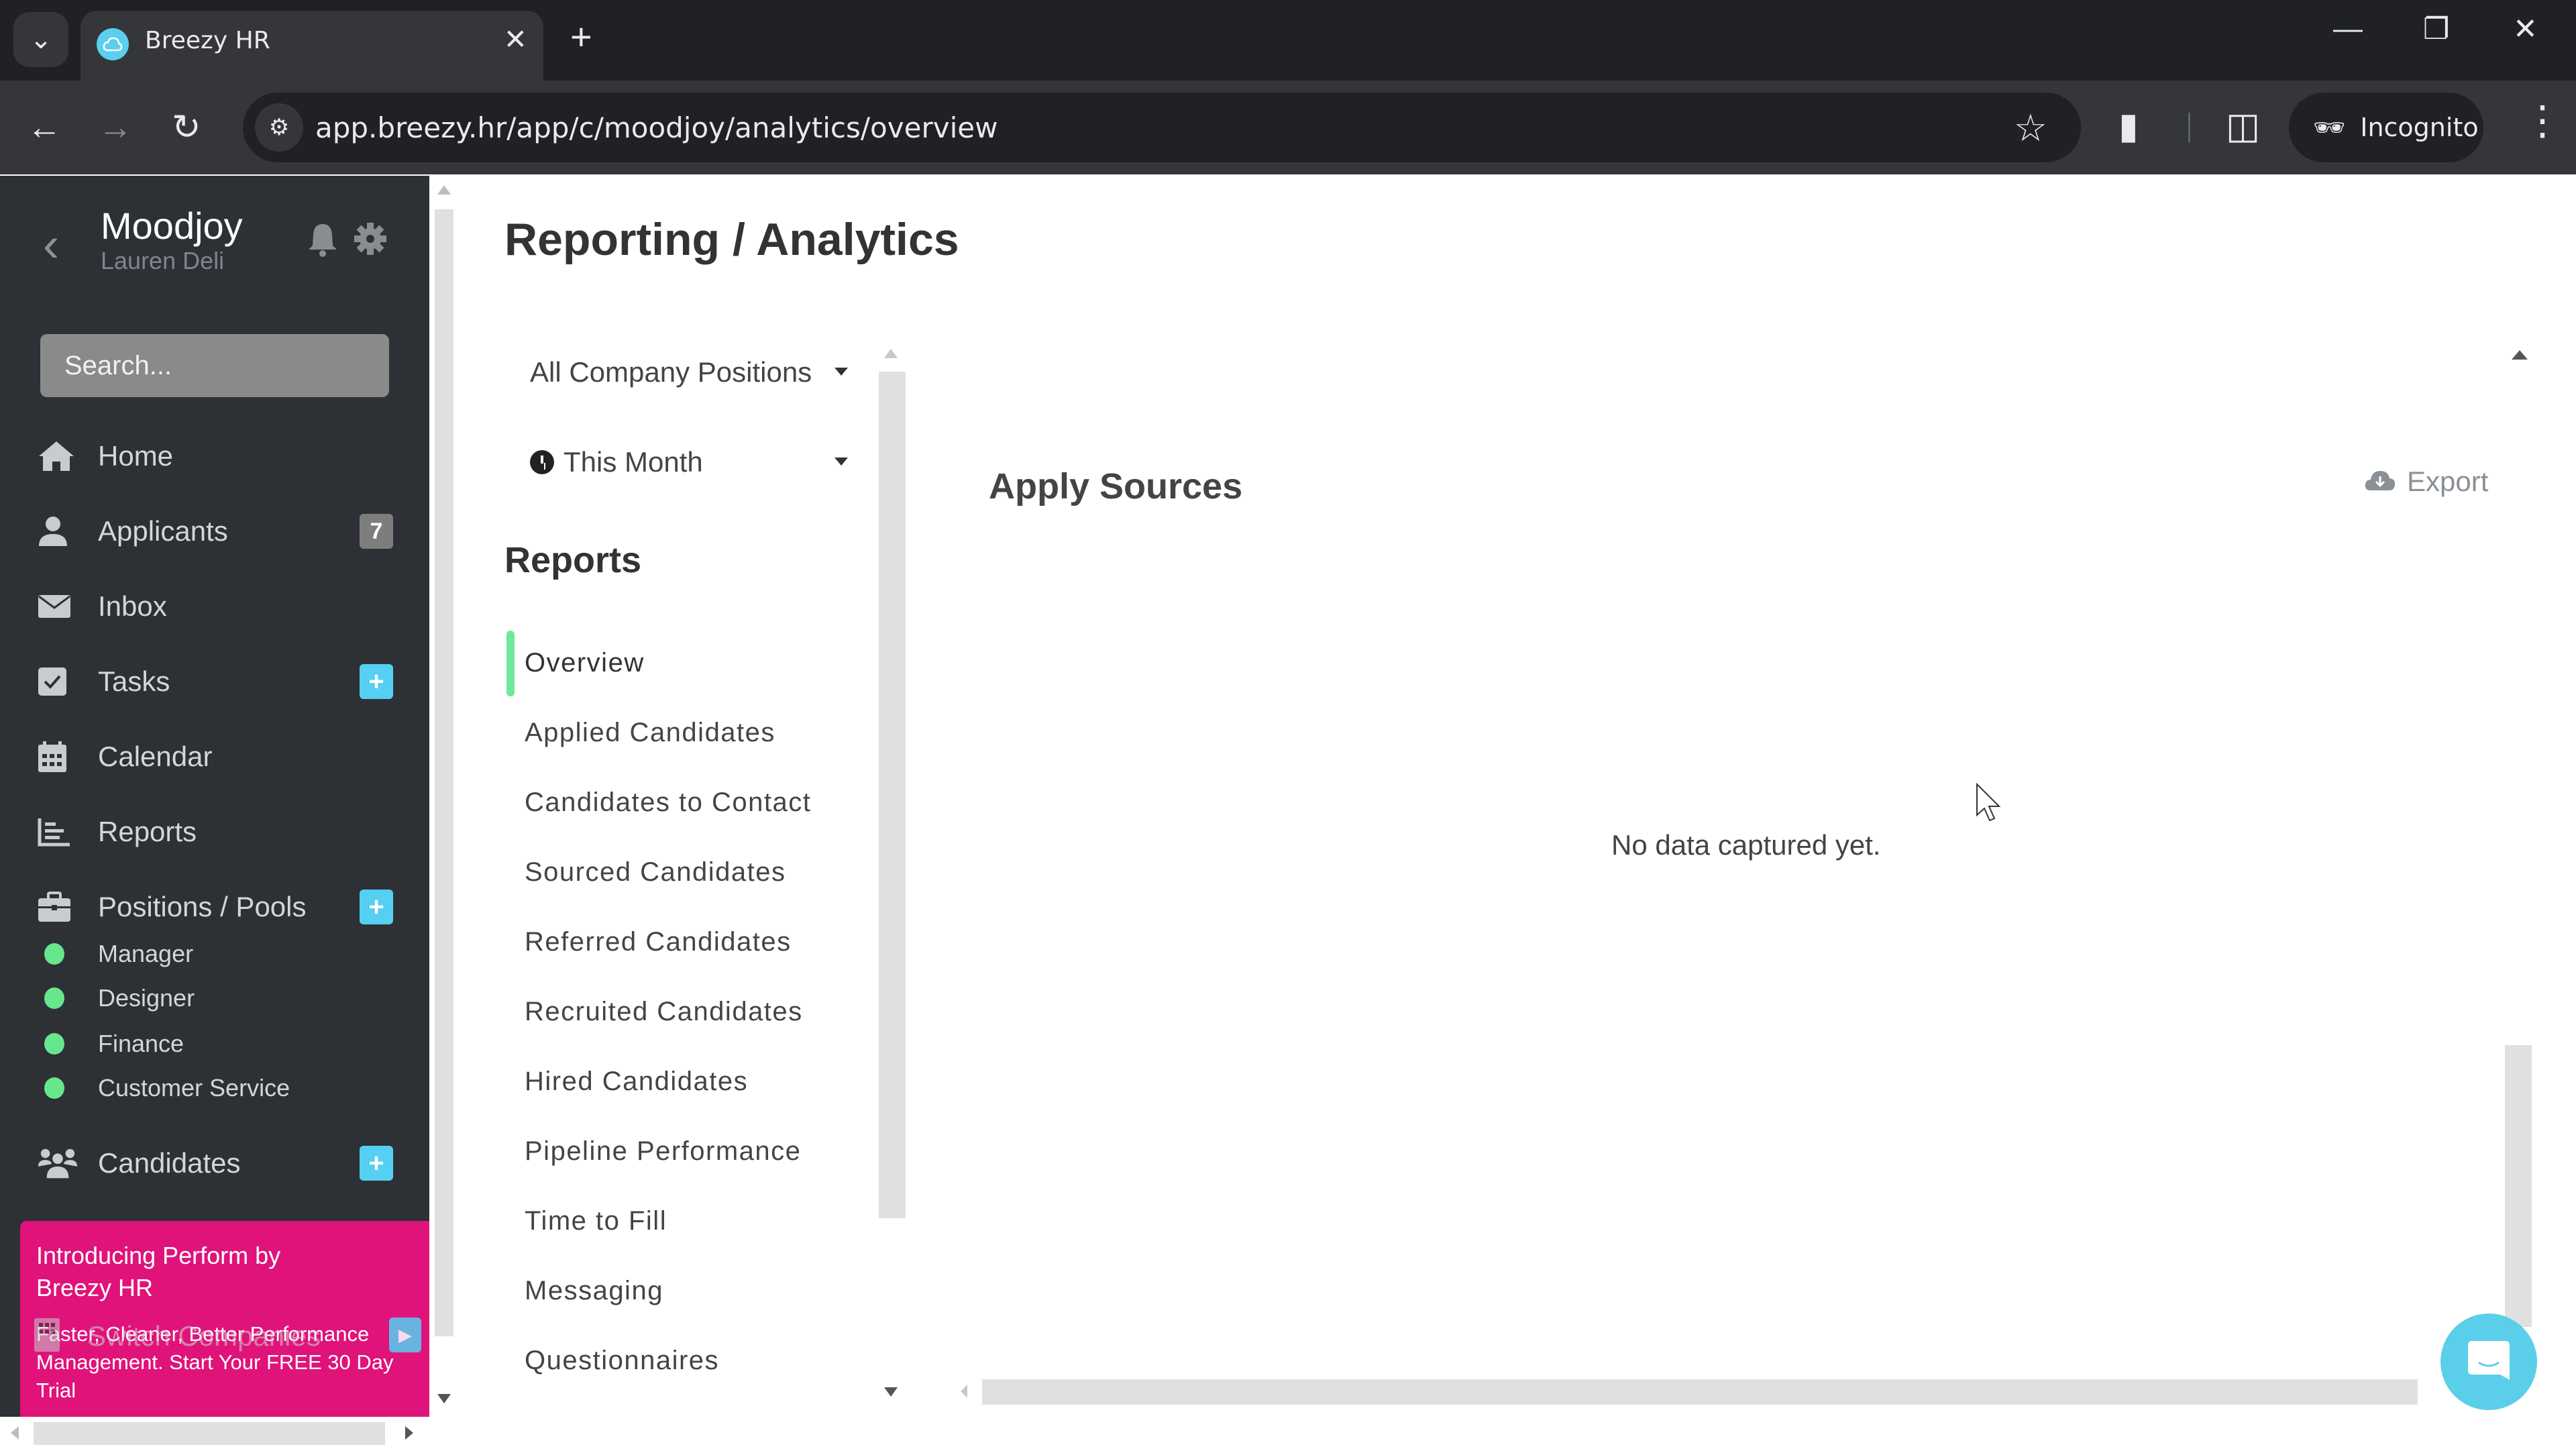 Image resolution: width=2576 pixels, height=1449 pixels. I want to click on report-item-referred-candidates: Referred Candidates, so click(658, 942).